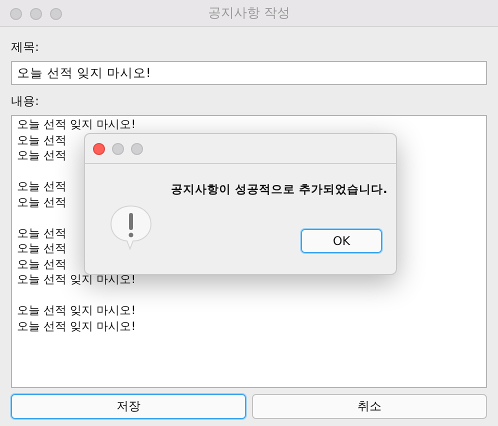  What do you see at coordinates (249, 13) in the screenshot?
I see `window-title: 공지사항 작성` at bounding box center [249, 13].